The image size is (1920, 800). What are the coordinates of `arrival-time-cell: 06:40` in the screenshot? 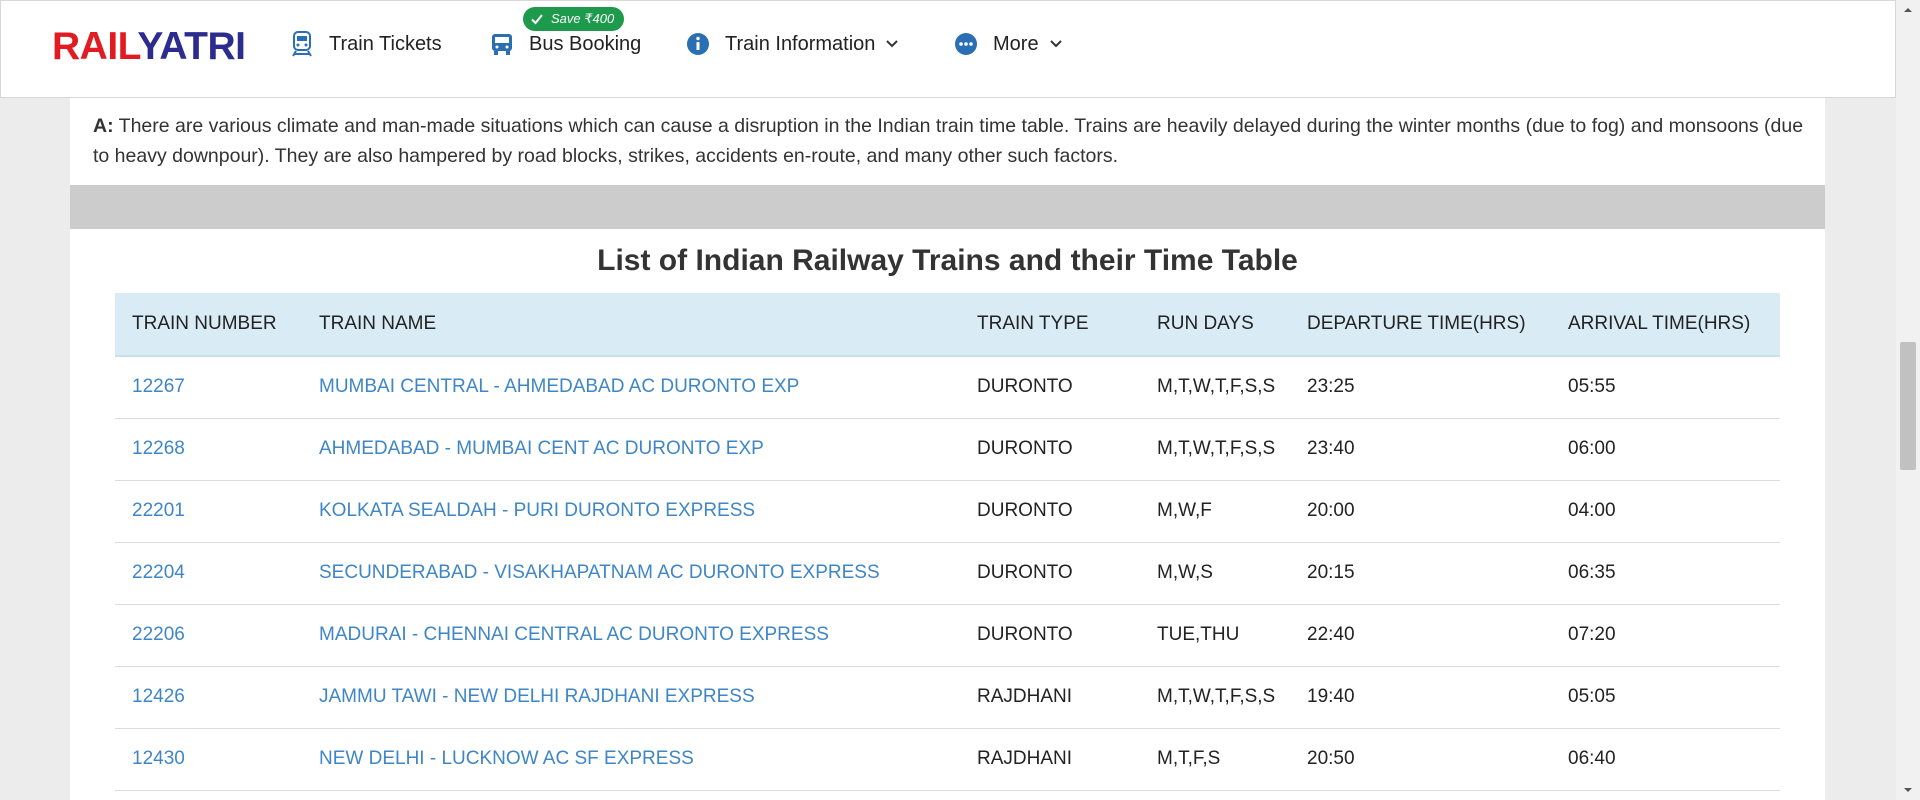 It's located at (1665, 759).